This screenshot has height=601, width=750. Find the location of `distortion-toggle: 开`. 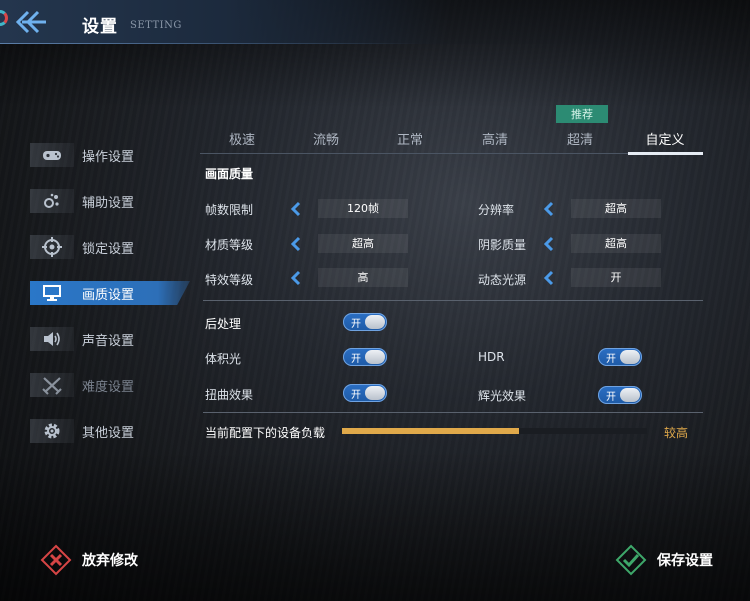

distortion-toggle: 开 is located at coordinates (365, 393).